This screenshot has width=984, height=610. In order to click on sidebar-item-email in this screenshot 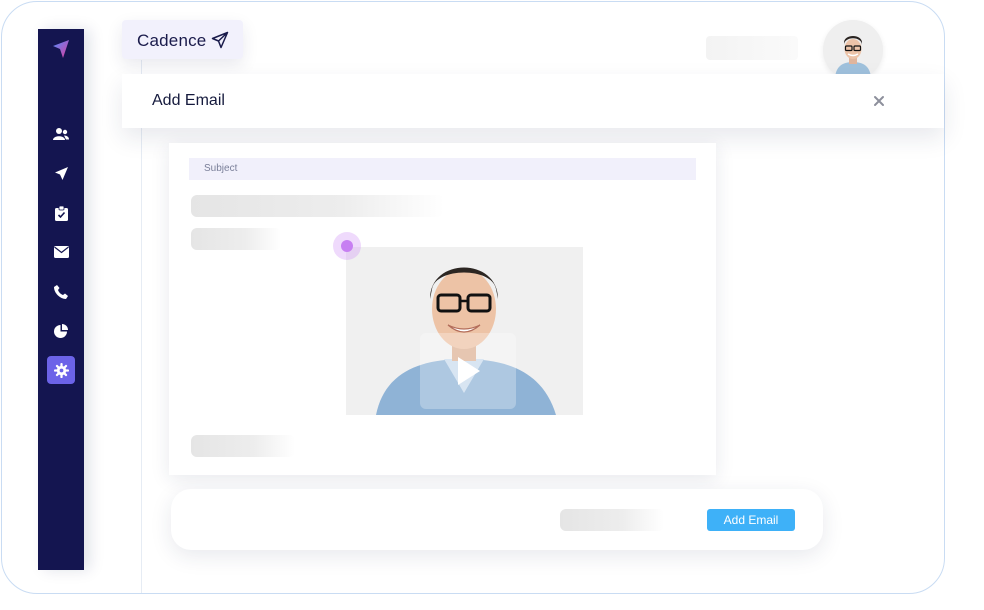, I will do `click(61, 252)`.